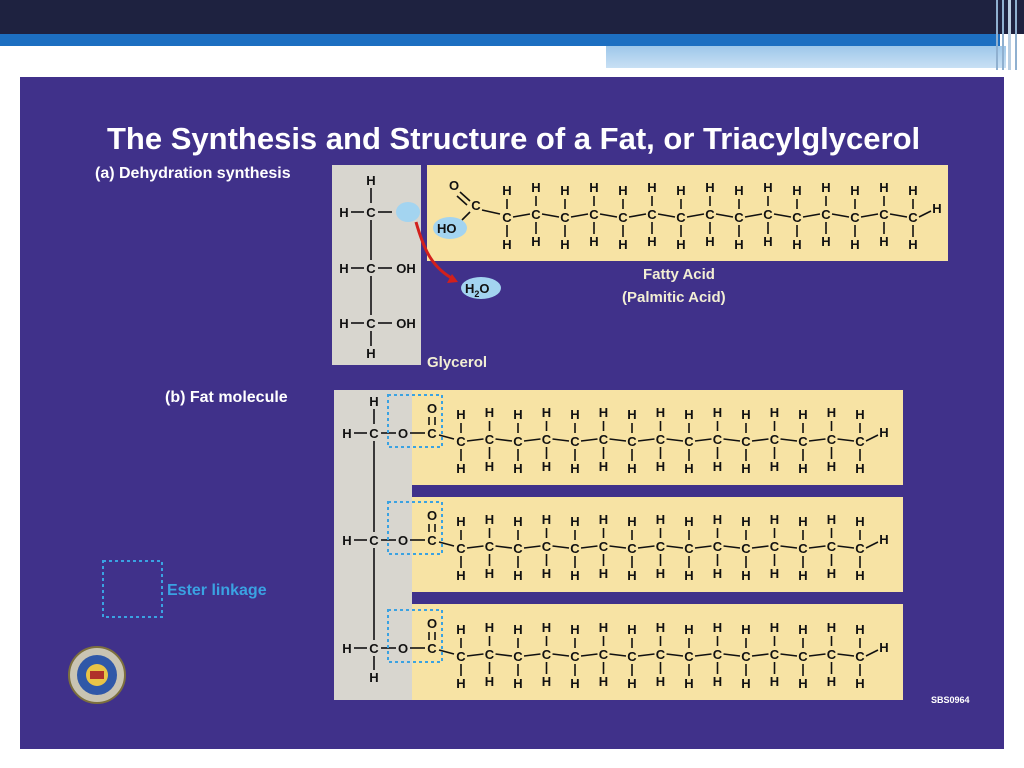 The height and width of the screenshot is (768, 1024). I want to click on oh-highlight, so click(408, 212).